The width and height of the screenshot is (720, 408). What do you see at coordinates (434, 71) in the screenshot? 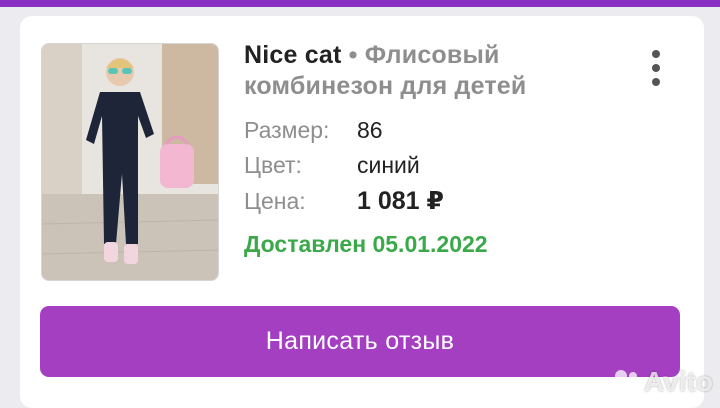
I see `product-title: Nice cat • Флисовый комбинезон для детей` at bounding box center [434, 71].